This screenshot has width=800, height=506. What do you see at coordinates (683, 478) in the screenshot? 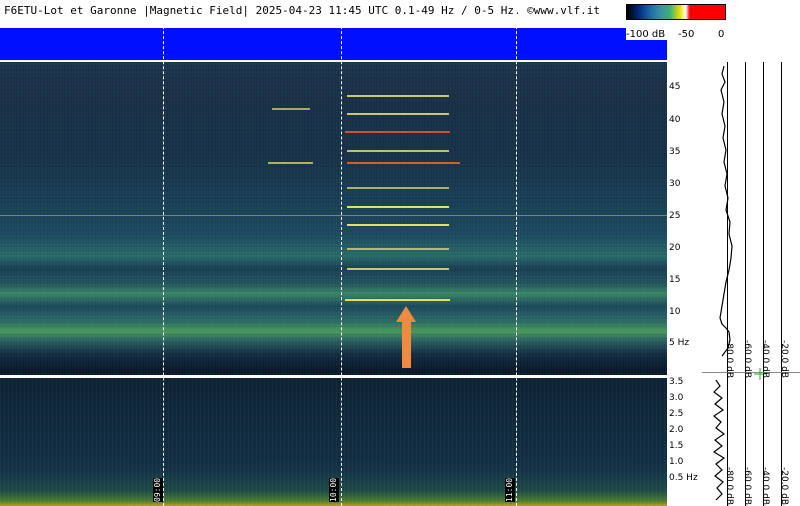
I see `freq-tick-label-low: 0.5 Hz` at bounding box center [683, 478].